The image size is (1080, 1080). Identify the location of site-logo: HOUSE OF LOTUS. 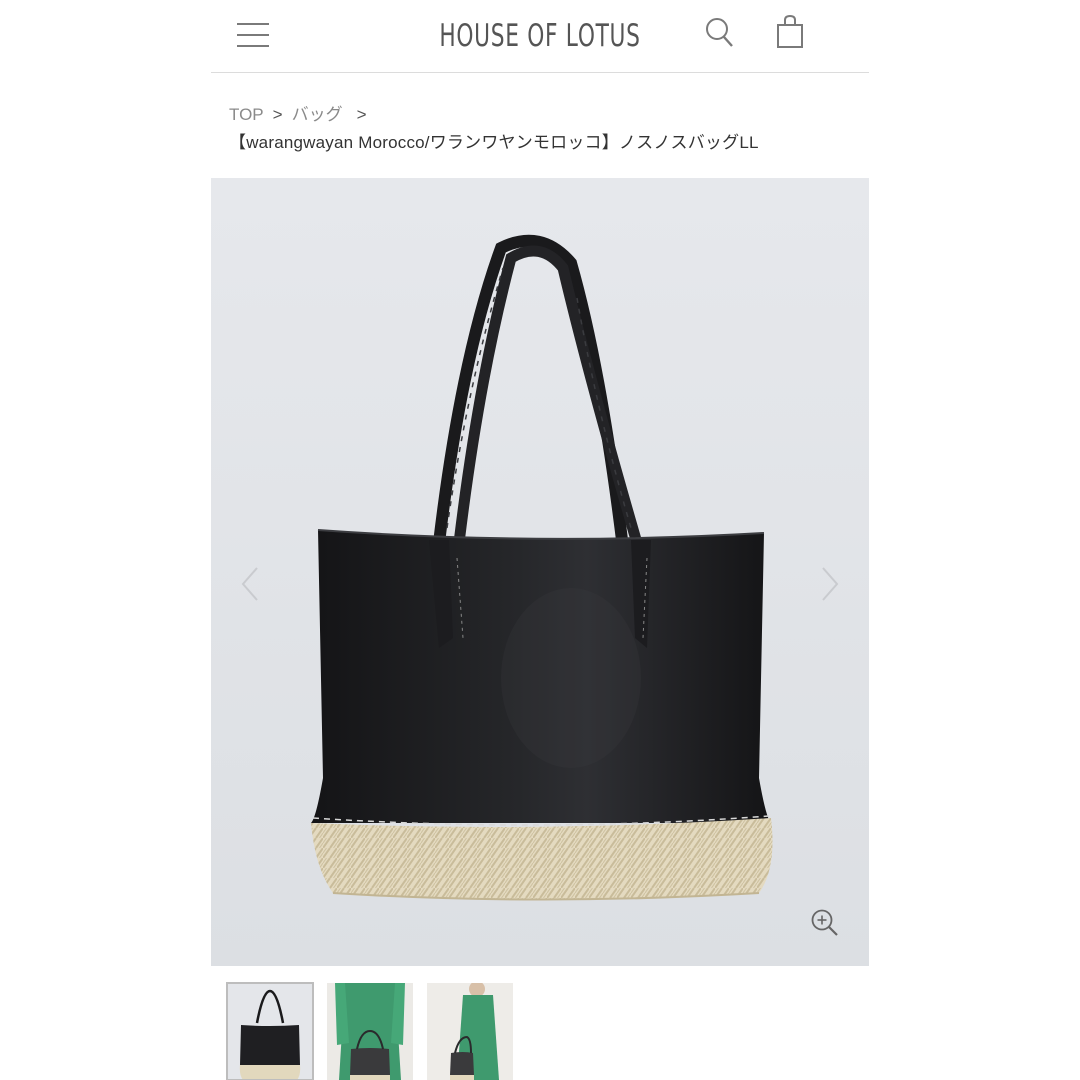
(540, 36).